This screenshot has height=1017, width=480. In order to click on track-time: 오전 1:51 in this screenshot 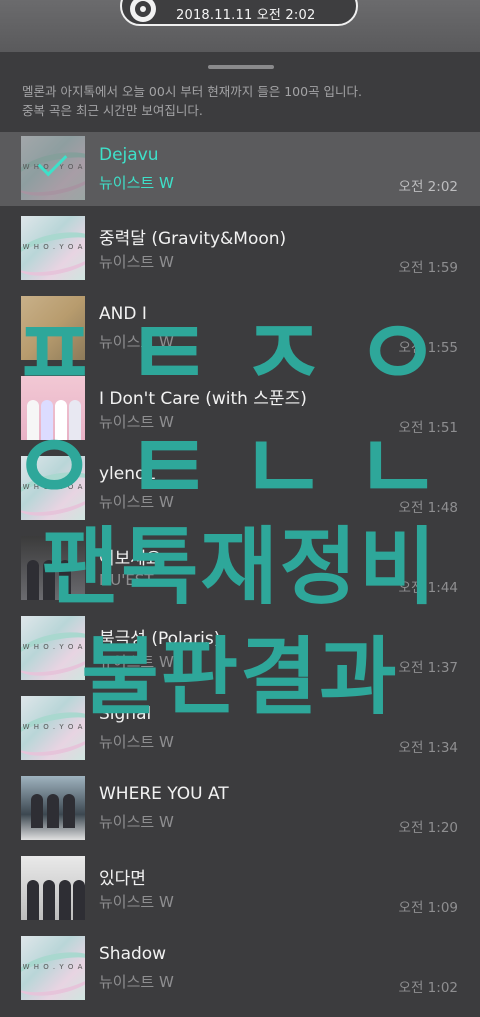, I will do `click(428, 428)`.